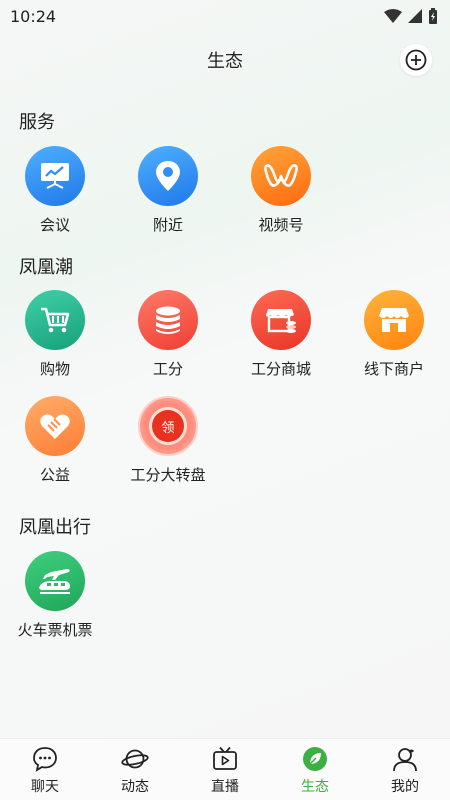 Image resolution: width=450 pixels, height=800 pixels. I want to click on tile-label: 工分大转盘, so click(168, 475).